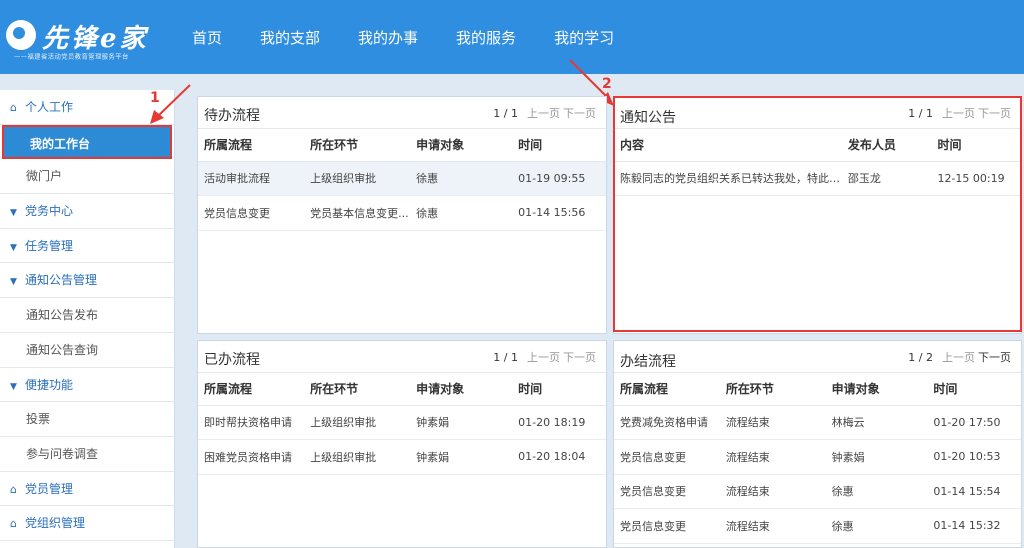 Image resolution: width=1024 pixels, height=548 pixels. I want to click on table-row: 活动审批流程 上级组织审批 徐惠 01-19 09:55, so click(402, 178).